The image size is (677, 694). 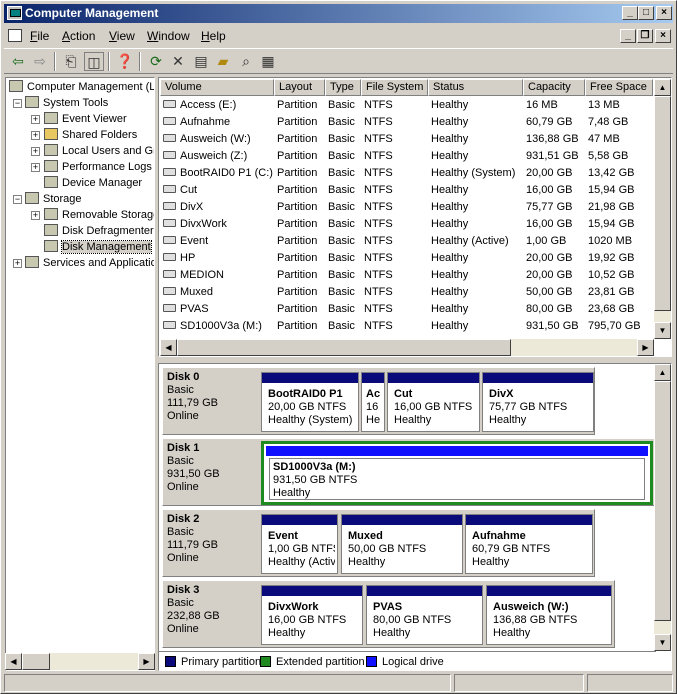 What do you see at coordinates (297, 224) in the screenshot?
I see `table-cell: Partition` at bounding box center [297, 224].